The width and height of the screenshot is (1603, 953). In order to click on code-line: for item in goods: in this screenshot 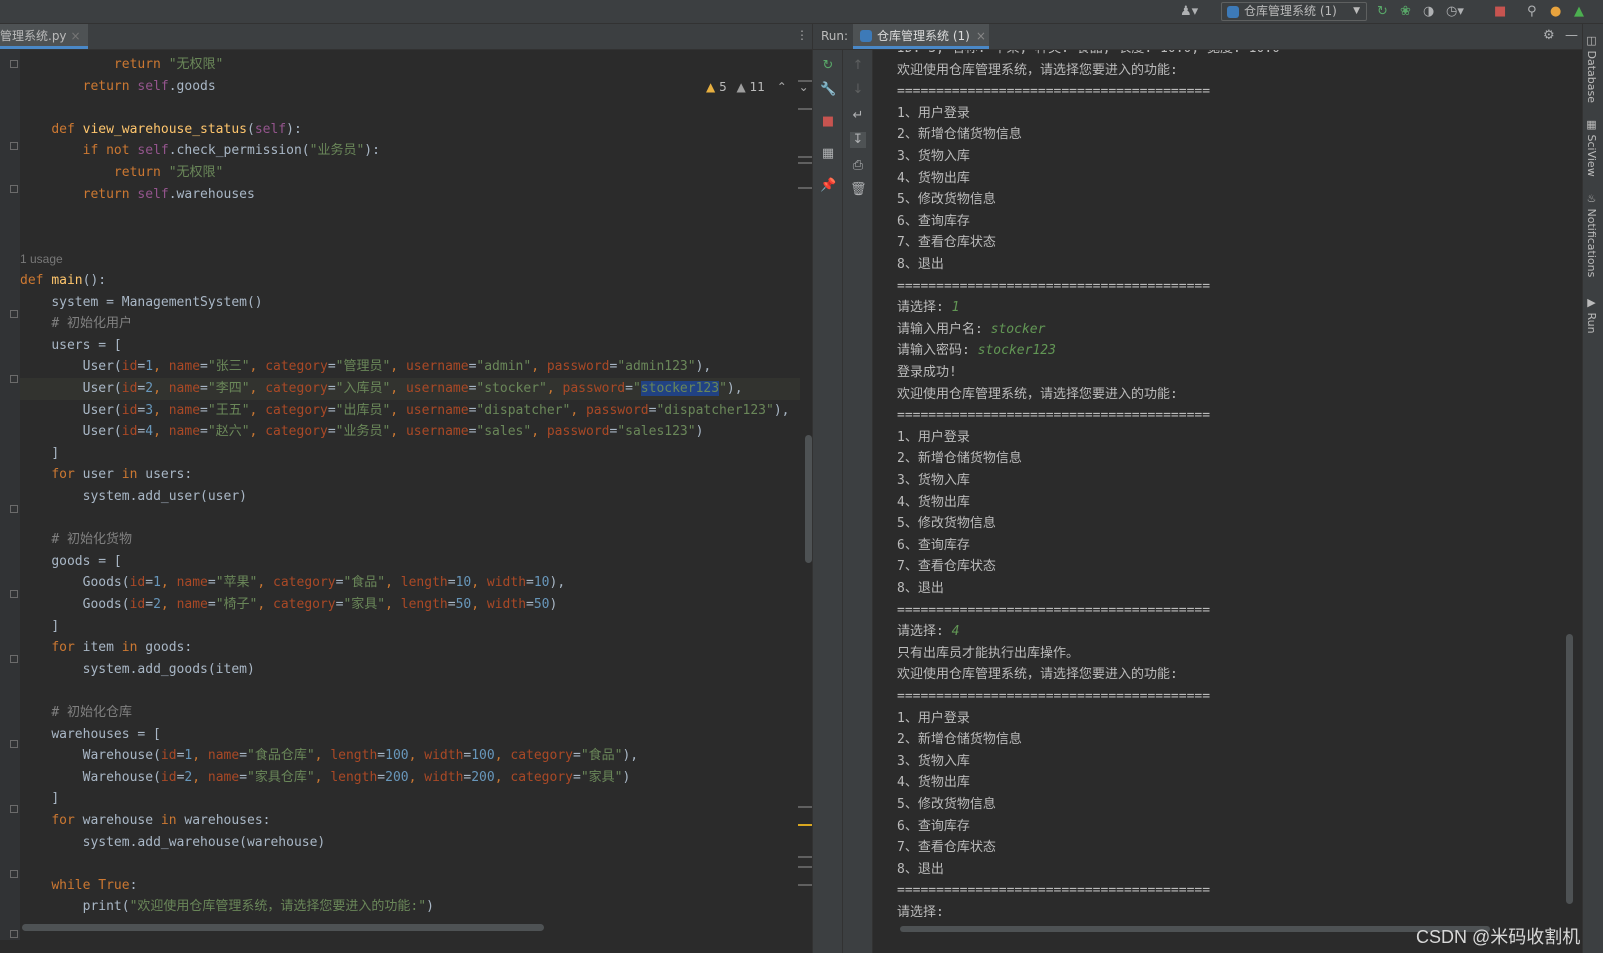, I will do `click(106, 648)`.